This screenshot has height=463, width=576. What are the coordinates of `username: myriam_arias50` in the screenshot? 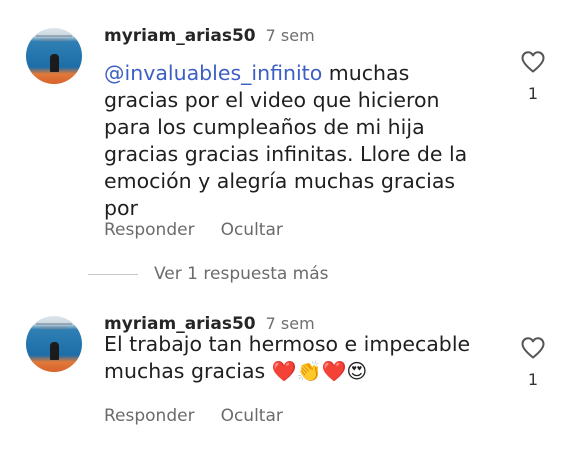 It's located at (180, 36).